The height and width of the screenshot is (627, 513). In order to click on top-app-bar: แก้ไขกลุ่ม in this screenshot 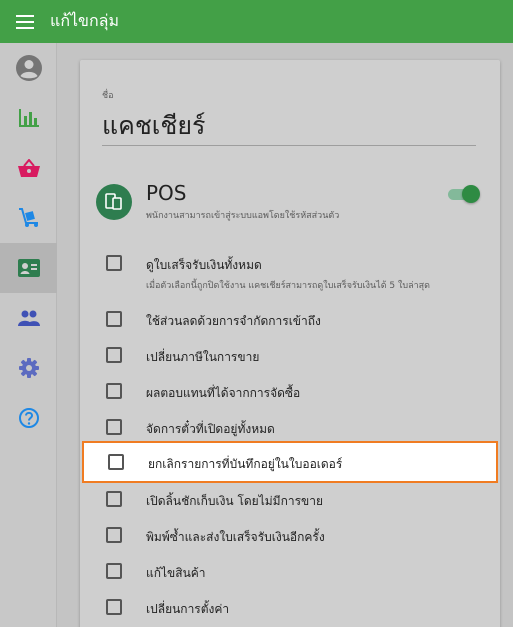, I will do `click(256, 21)`.